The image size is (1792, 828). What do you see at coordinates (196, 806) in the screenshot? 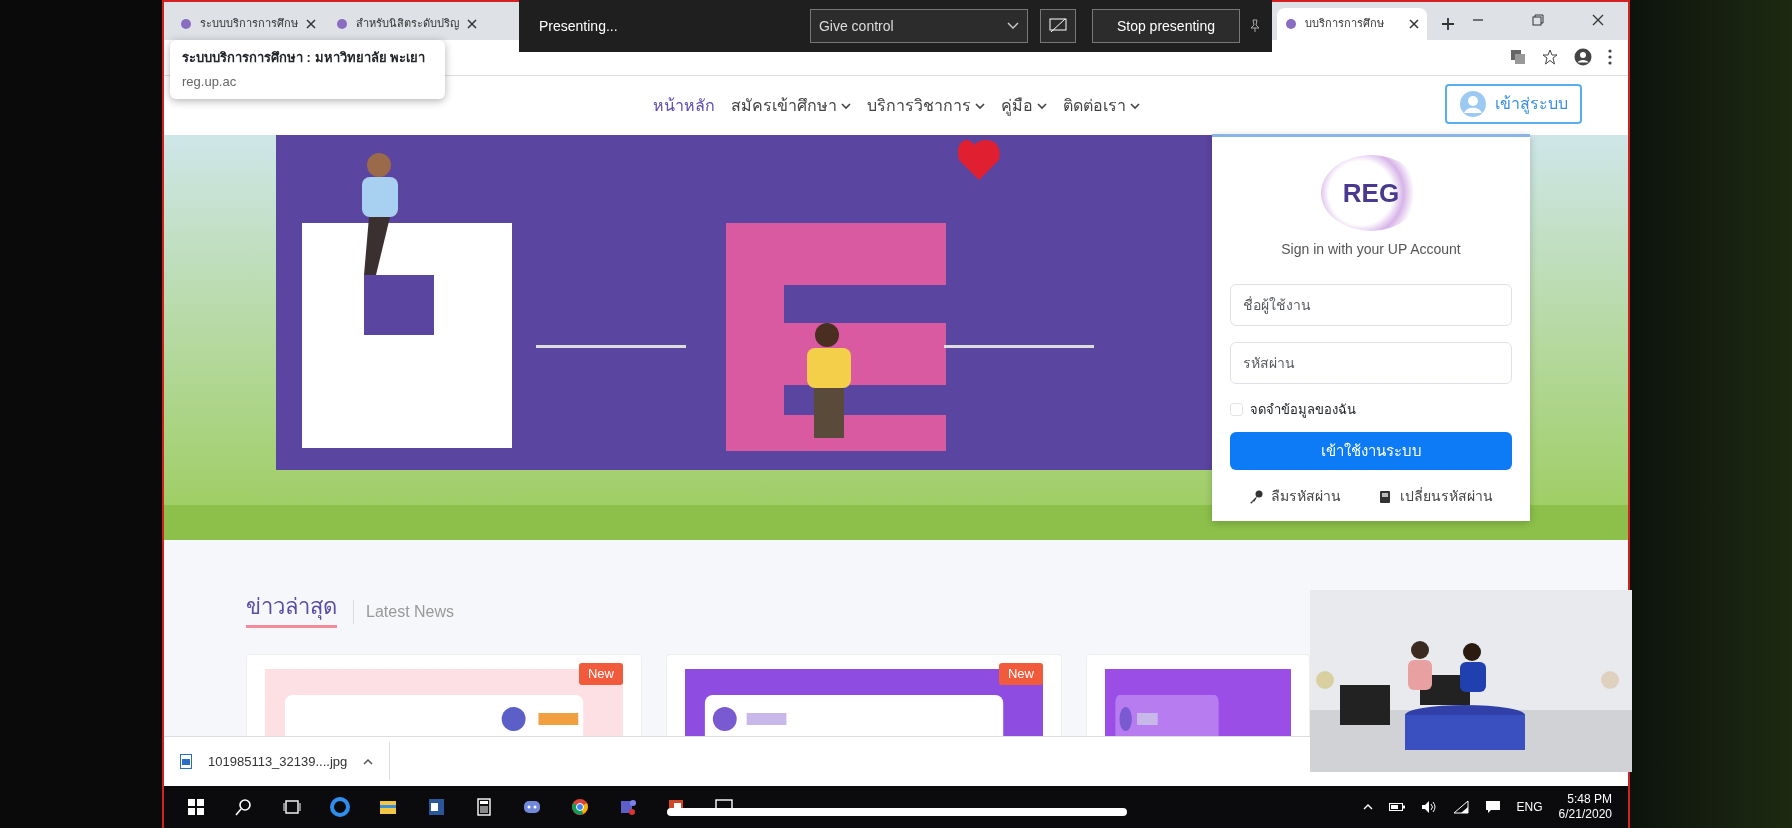
I see `windows-icon` at bounding box center [196, 806].